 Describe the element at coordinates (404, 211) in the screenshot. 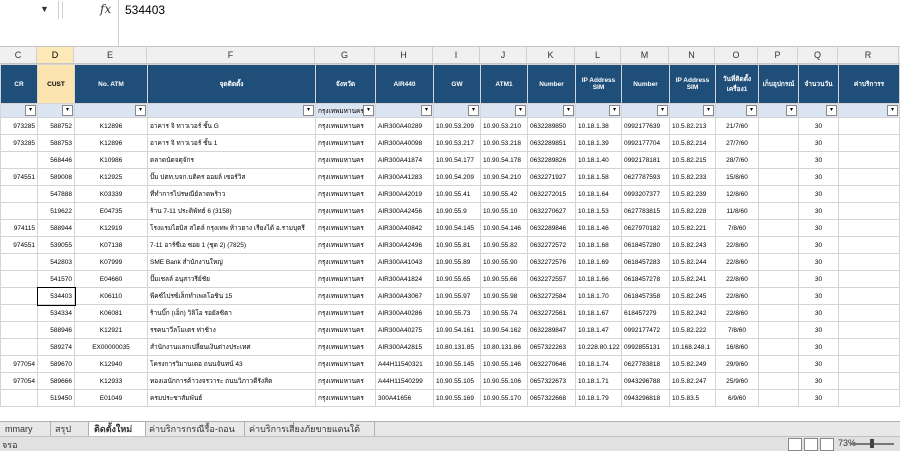

I see `table-cell: AIR300A42456` at that location.